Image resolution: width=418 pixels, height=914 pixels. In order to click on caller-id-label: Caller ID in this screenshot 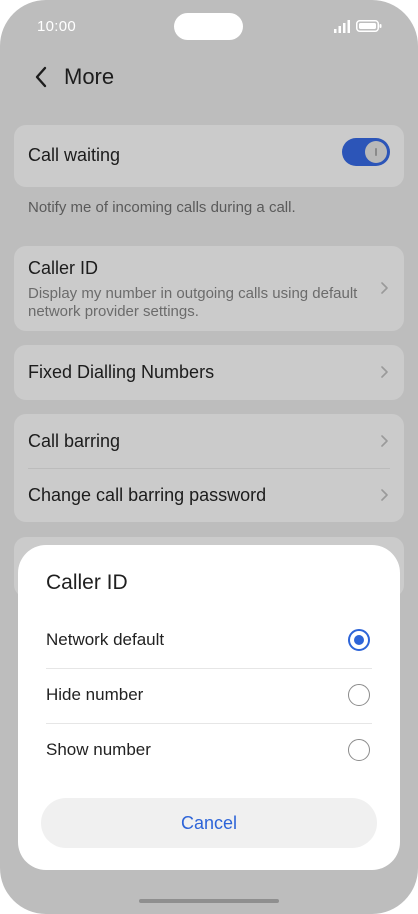, I will do `click(63, 268)`.